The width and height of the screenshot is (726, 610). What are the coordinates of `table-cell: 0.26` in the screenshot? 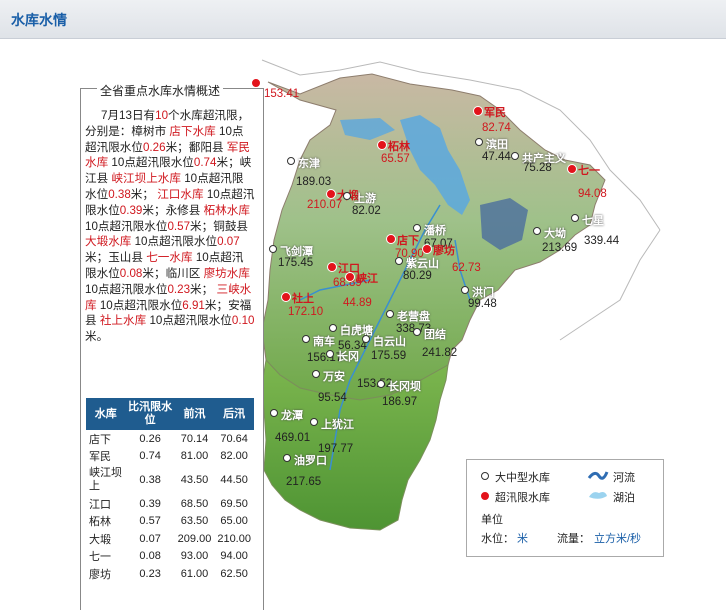 It's located at (150, 438).